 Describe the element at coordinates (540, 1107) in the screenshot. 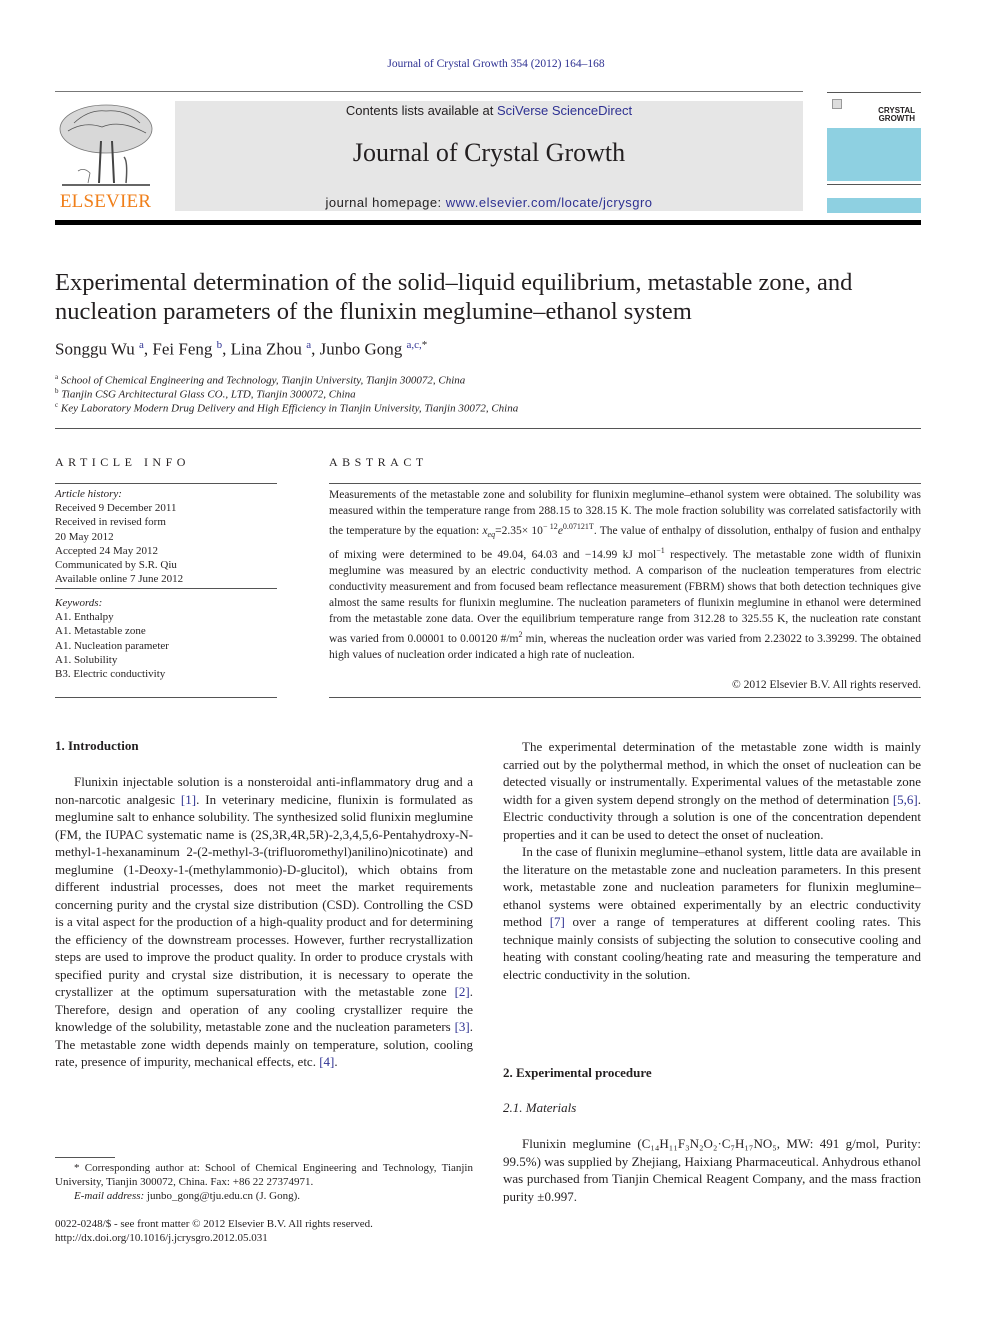

I see `subsection-heading-materials: 2.1. Materials` at that location.